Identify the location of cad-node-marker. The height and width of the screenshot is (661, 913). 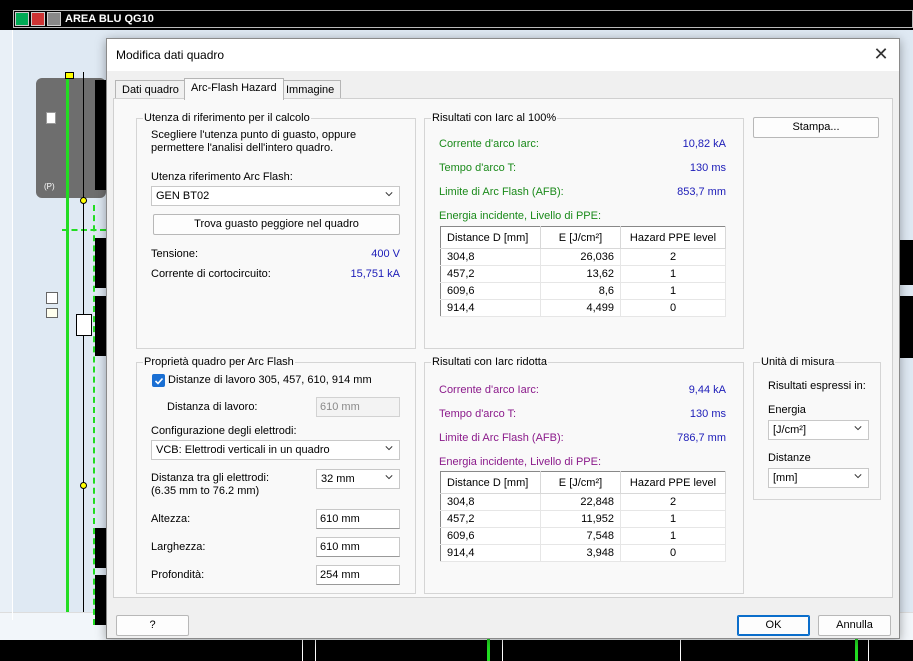
(69, 75).